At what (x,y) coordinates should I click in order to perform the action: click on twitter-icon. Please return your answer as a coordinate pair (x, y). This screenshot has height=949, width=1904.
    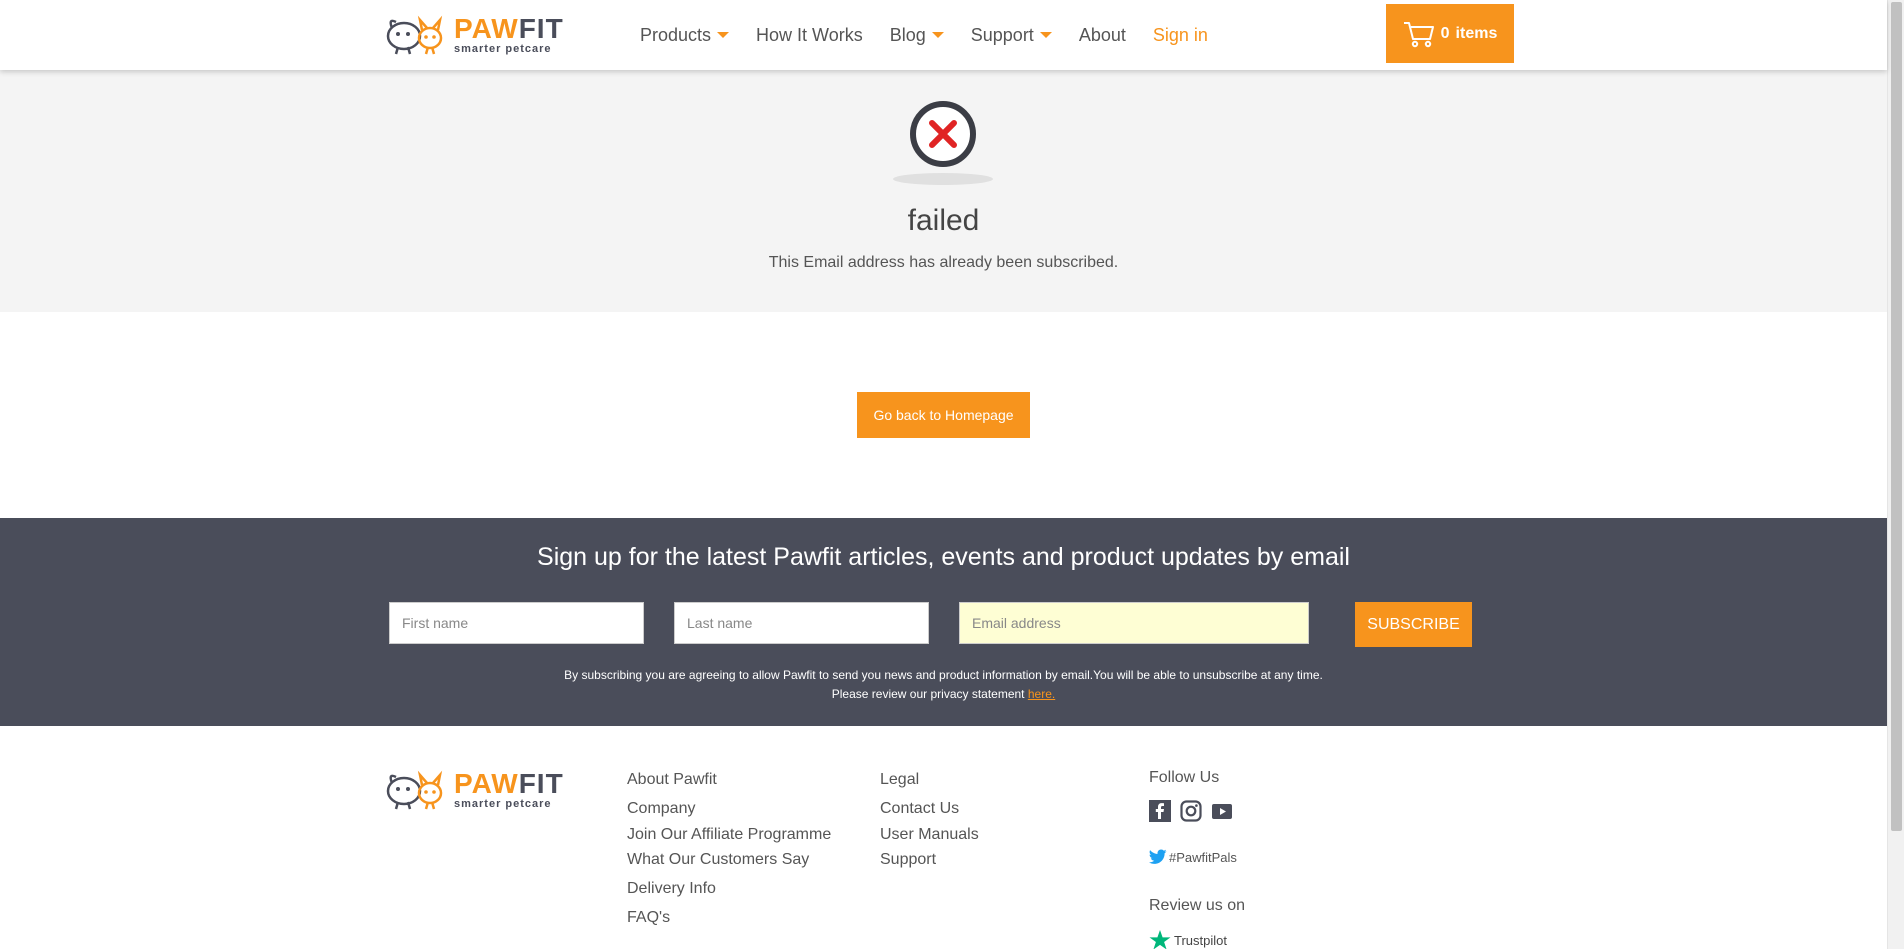
    Looking at the image, I should click on (1158, 856).